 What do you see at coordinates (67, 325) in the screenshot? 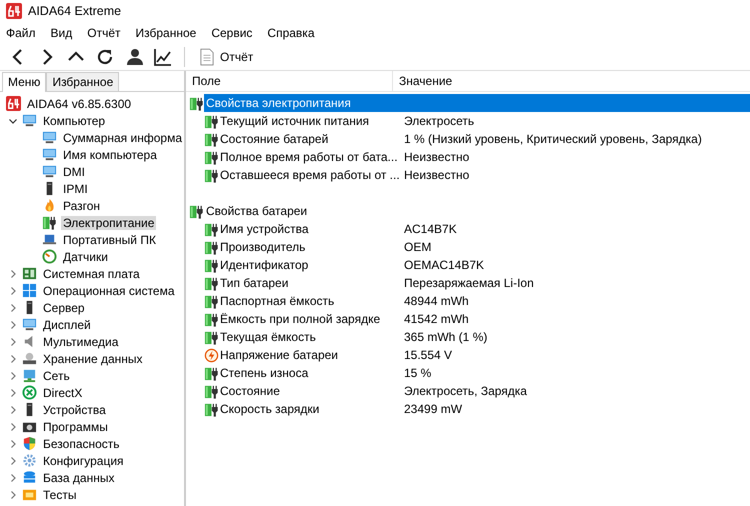
I see `tree-item: Дисплей` at bounding box center [67, 325].